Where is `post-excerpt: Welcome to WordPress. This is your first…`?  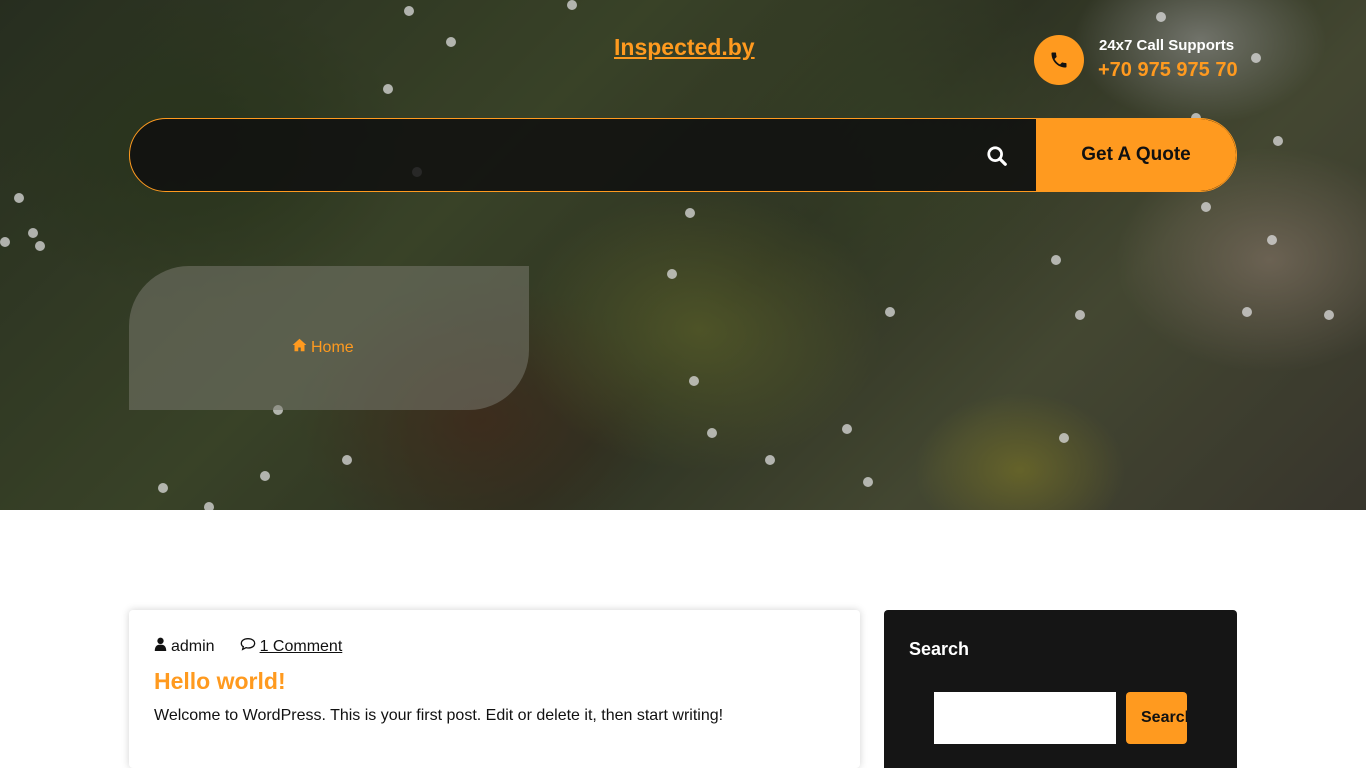
post-excerpt: Welcome to WordPress. This is your first… is located at coordinates (439, 715).